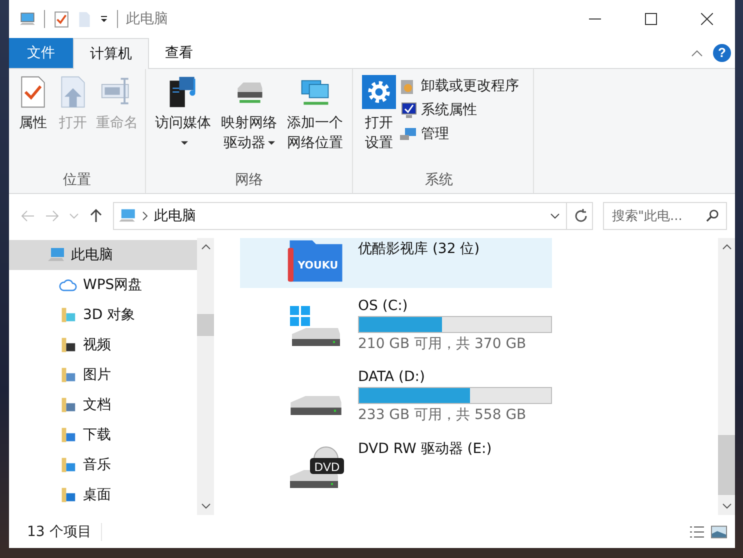  What do you see at coordinates (103, 405) in the screenshot?
I see `nav-item: 文档` at bounding box center [103, 405].